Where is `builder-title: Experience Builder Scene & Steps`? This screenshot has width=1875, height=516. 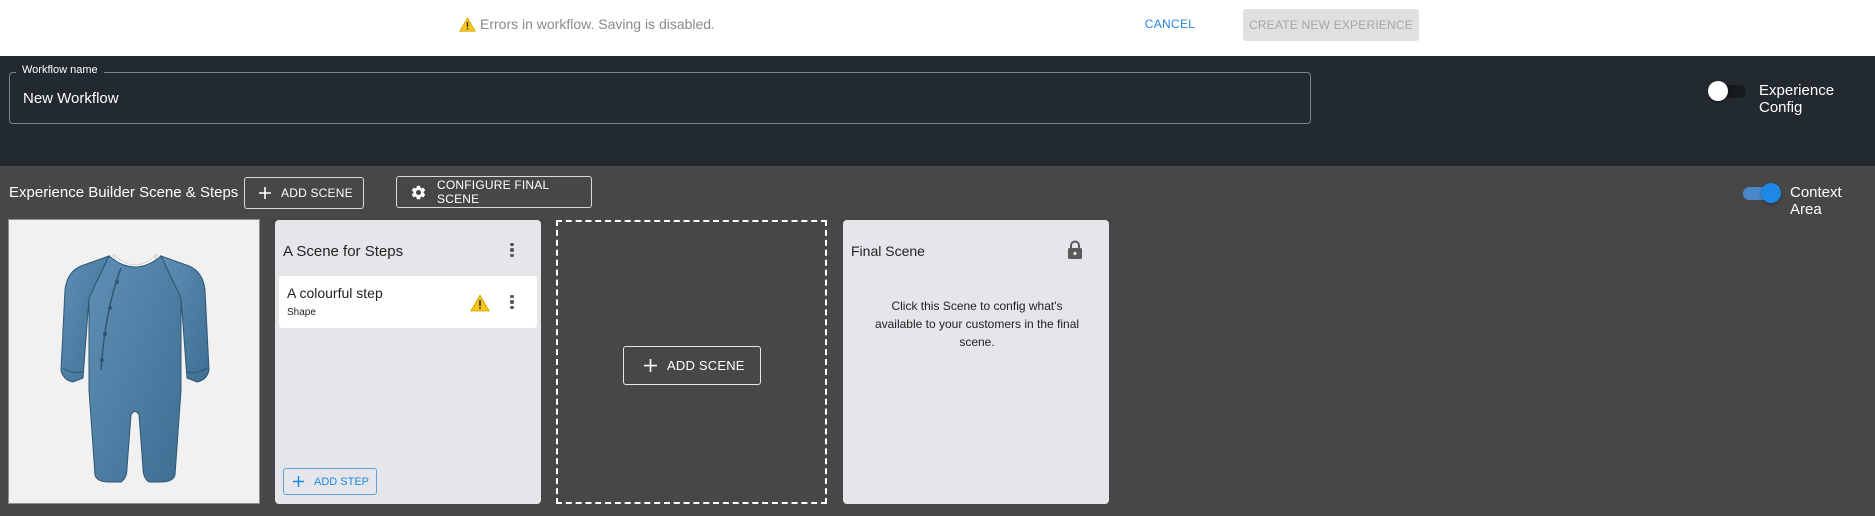
builder-title: Experience Builder Scene & Steps is located at coordinates (124, 192).